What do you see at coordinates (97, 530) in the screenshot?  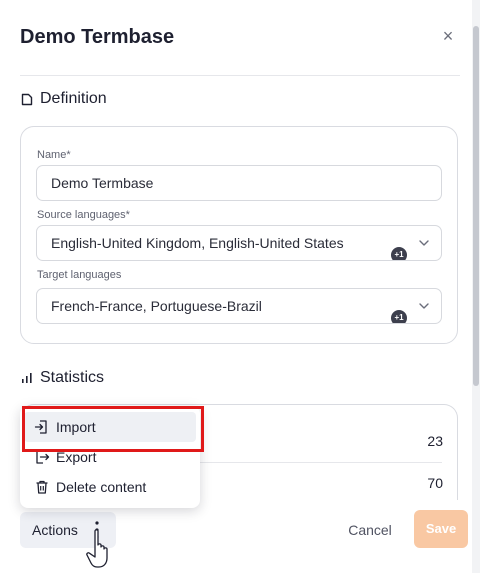 I see `kebab-menu-icon` at bounding box center [97, 530].